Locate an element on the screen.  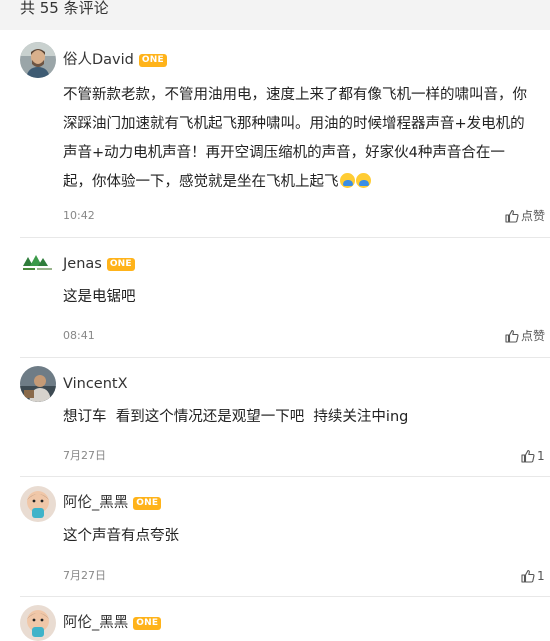
comment-text: 这个声音有点夸张 is located at coordinates (121, 536).